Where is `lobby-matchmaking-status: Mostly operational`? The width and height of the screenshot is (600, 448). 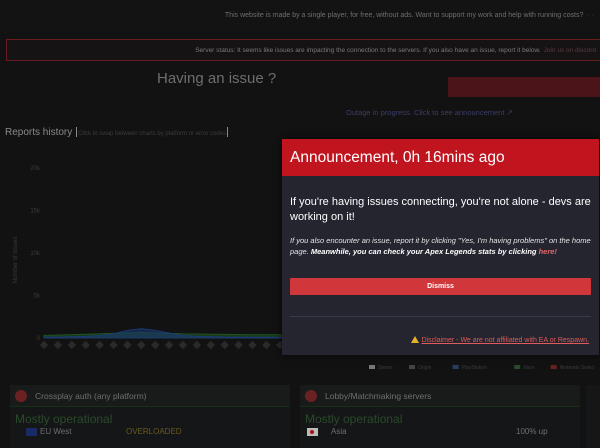 lobby-matchmaking-status: Mostly operational is located at coordinates (354, 419).